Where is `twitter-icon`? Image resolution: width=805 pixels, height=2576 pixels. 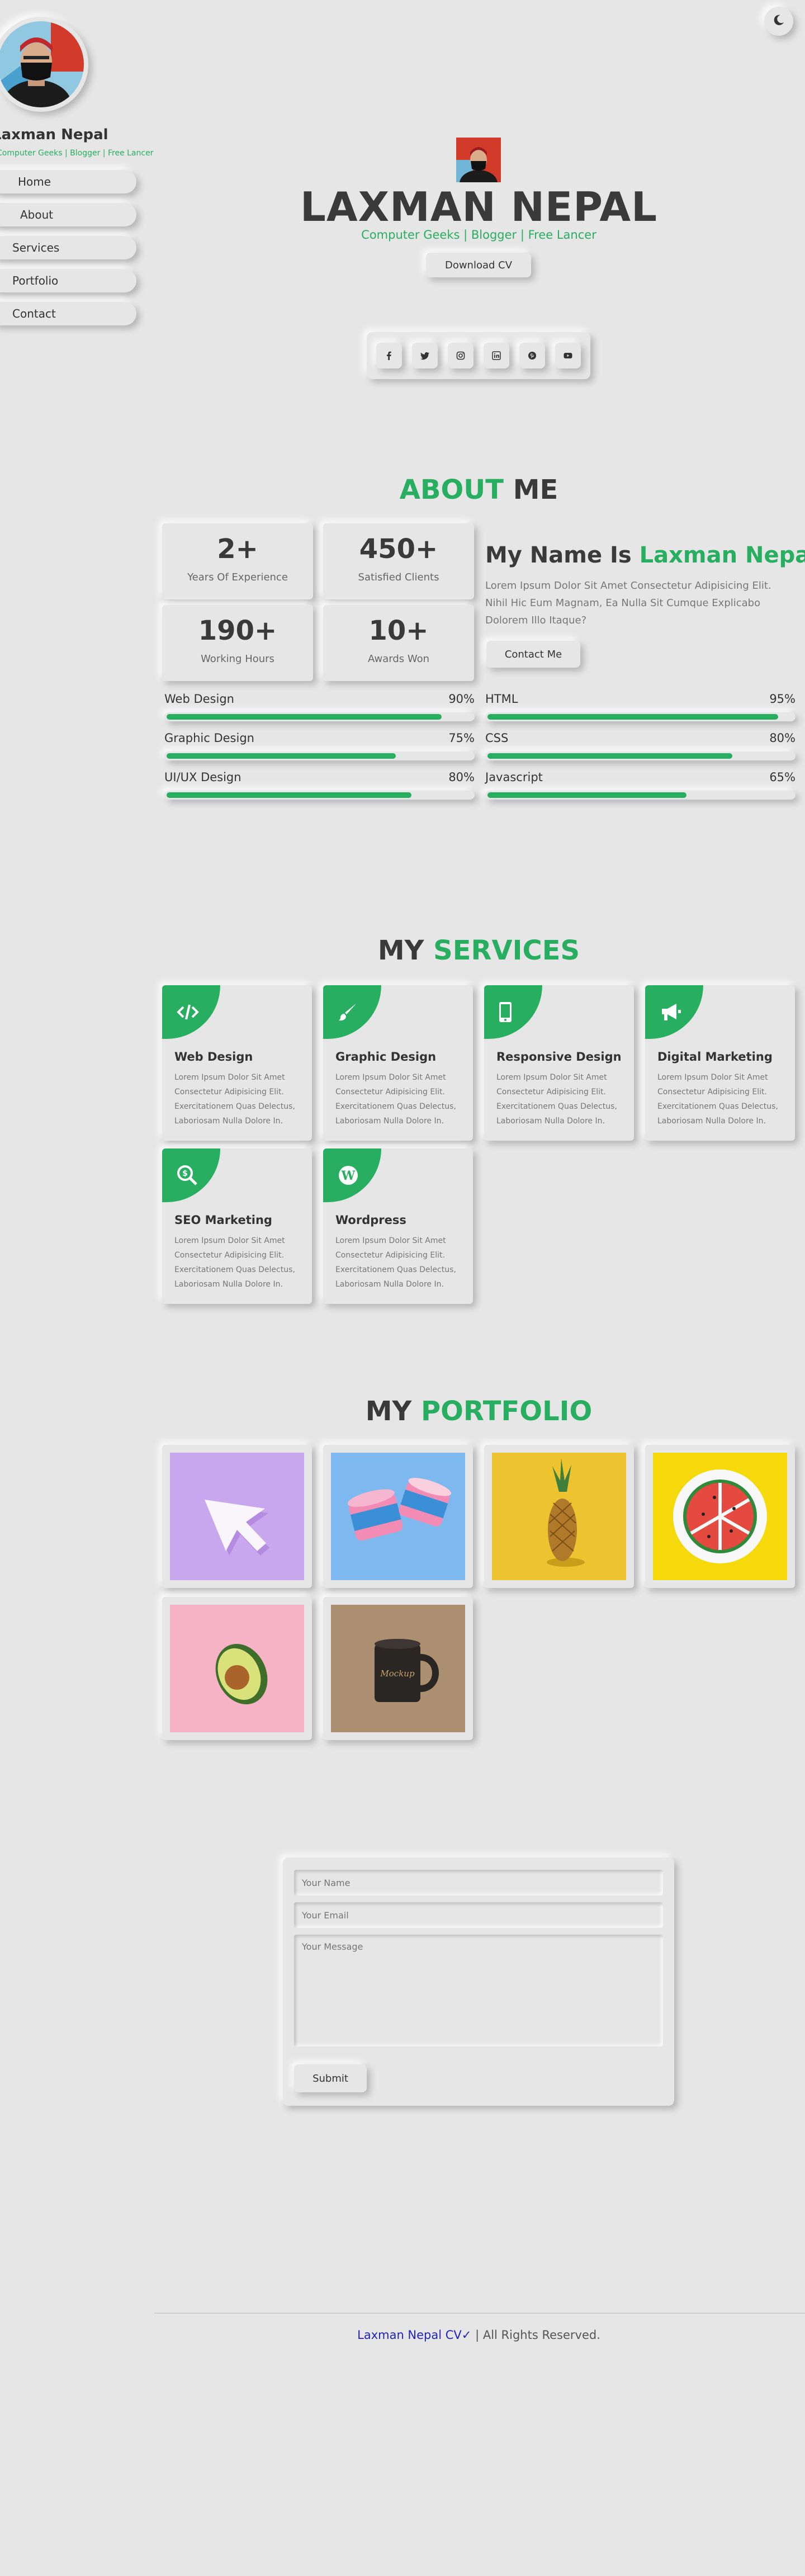
twitter-icon is located at coordinates (425, 355).